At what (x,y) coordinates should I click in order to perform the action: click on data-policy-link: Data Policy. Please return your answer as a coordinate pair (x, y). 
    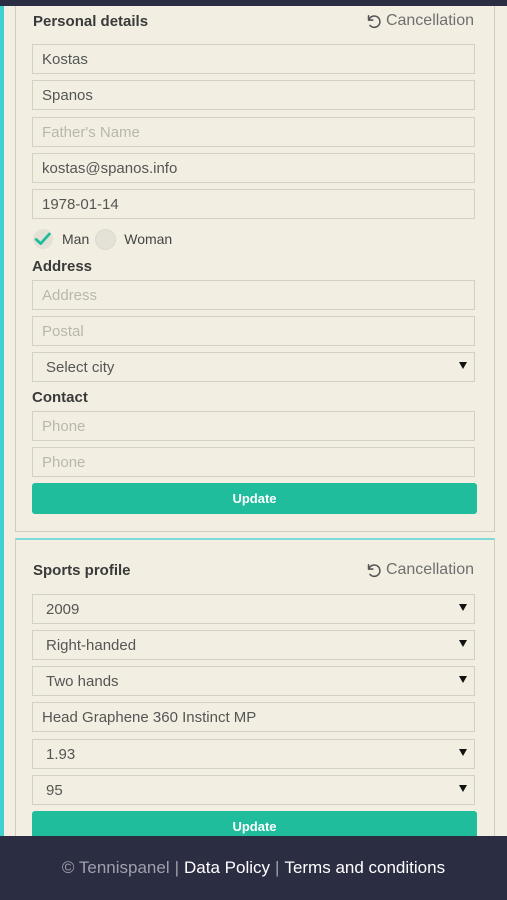
    Looking at the image, I should click on (227, 868).